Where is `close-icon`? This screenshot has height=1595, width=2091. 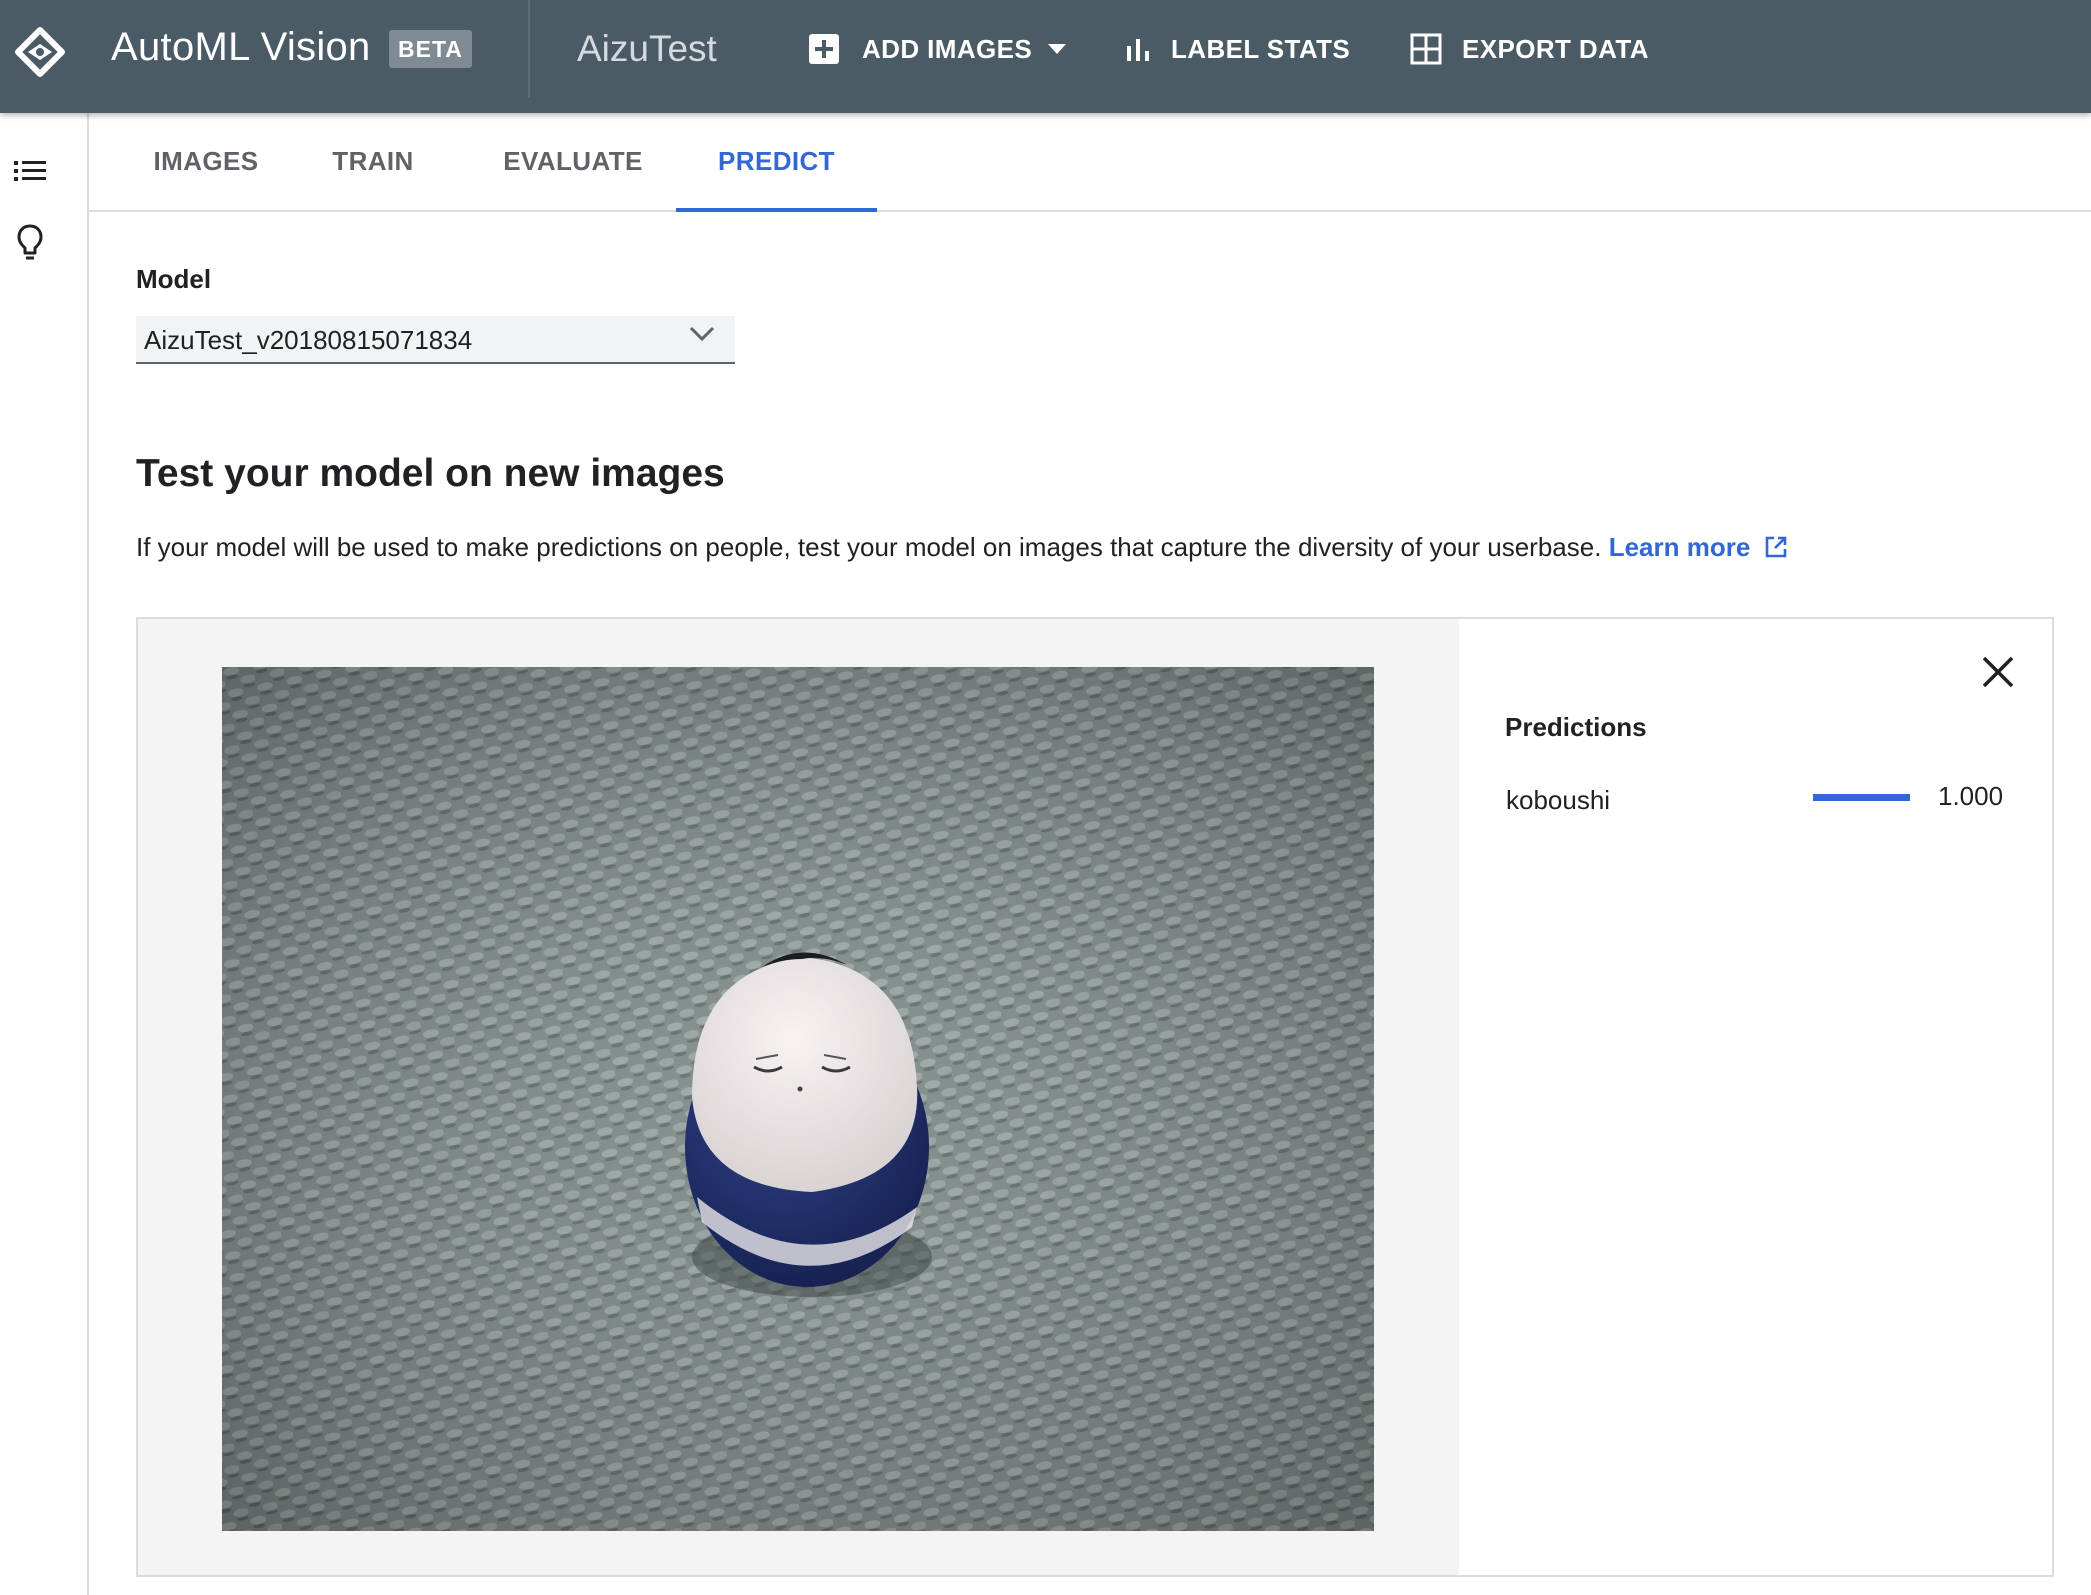
close-icon is located at coordinates (1998, 672).